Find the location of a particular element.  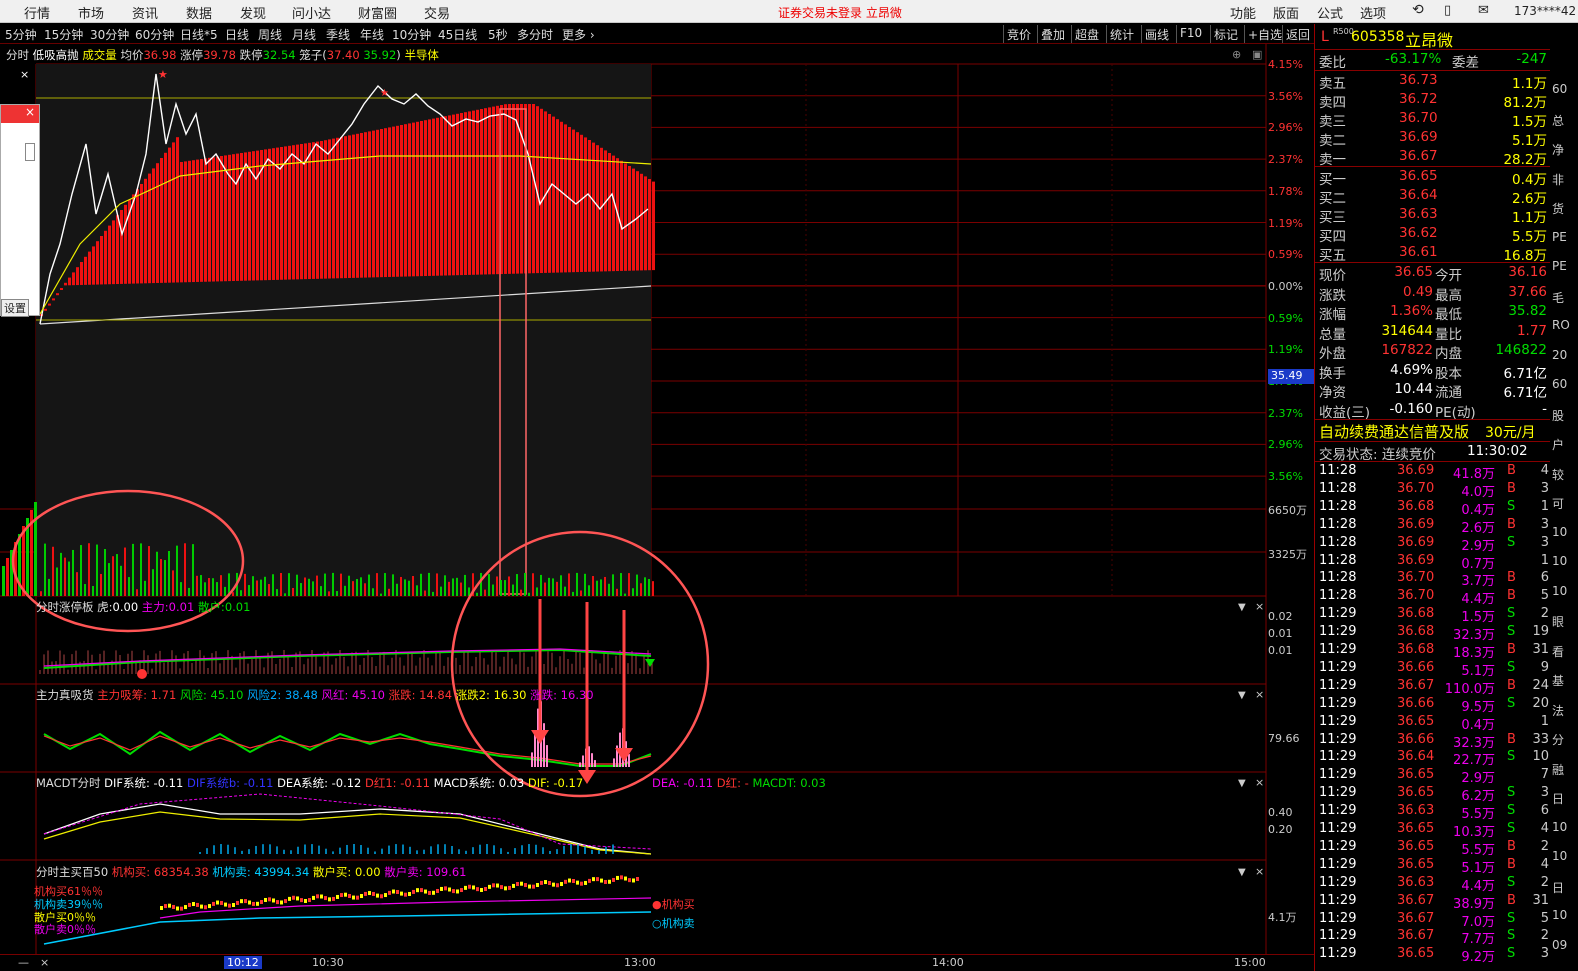

tick-row: 11:29 36.66 5.1万 S 9 is located at coordinates (1433, 669).